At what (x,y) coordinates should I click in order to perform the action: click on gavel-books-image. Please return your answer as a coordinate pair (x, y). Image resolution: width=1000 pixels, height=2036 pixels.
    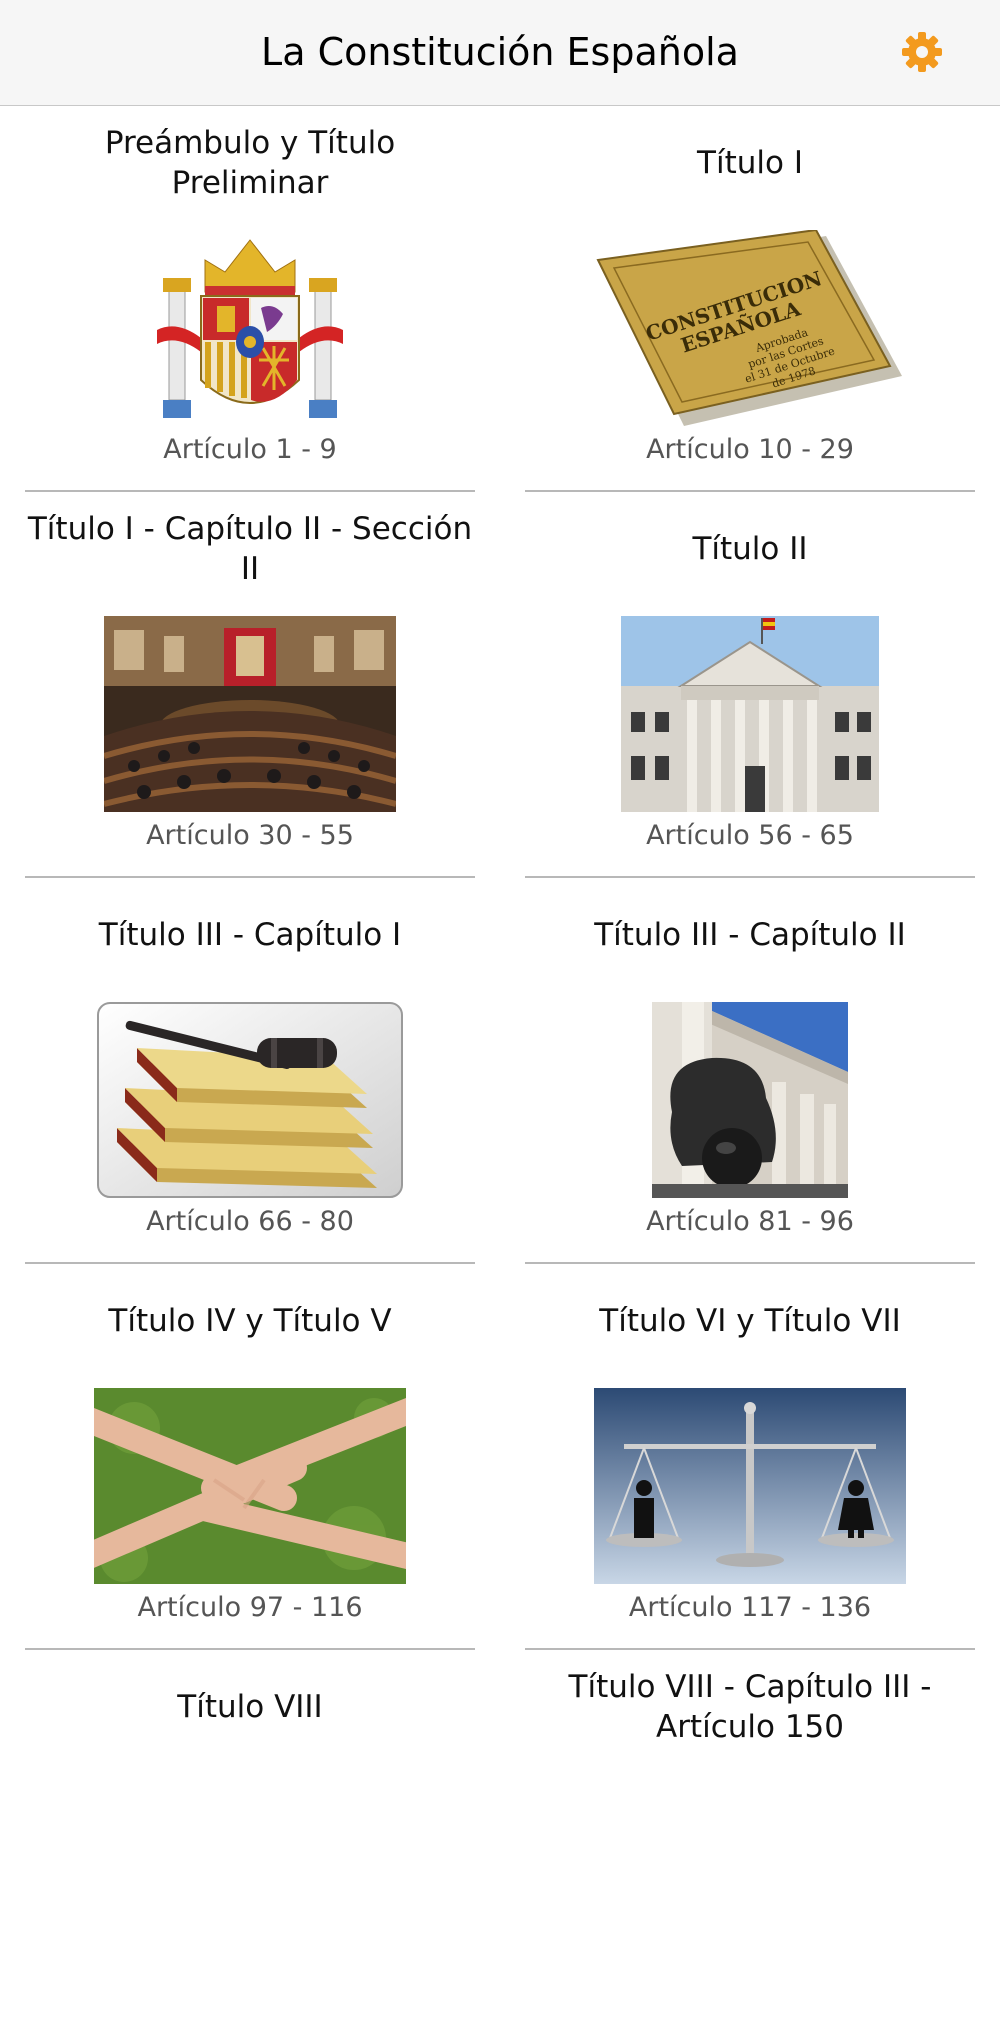
    Looking at the image, I should click on (250, 1100).